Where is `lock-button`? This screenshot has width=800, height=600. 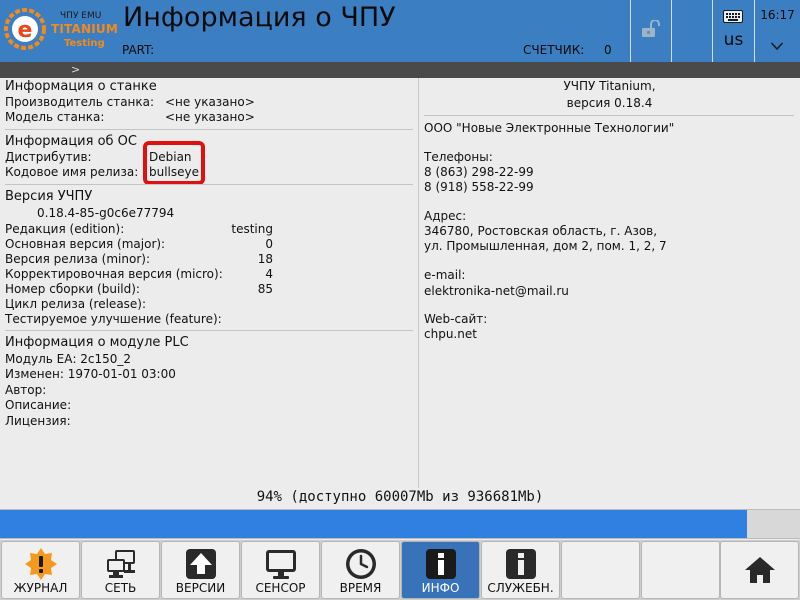
lock-button is located at coordinates (651, 31).